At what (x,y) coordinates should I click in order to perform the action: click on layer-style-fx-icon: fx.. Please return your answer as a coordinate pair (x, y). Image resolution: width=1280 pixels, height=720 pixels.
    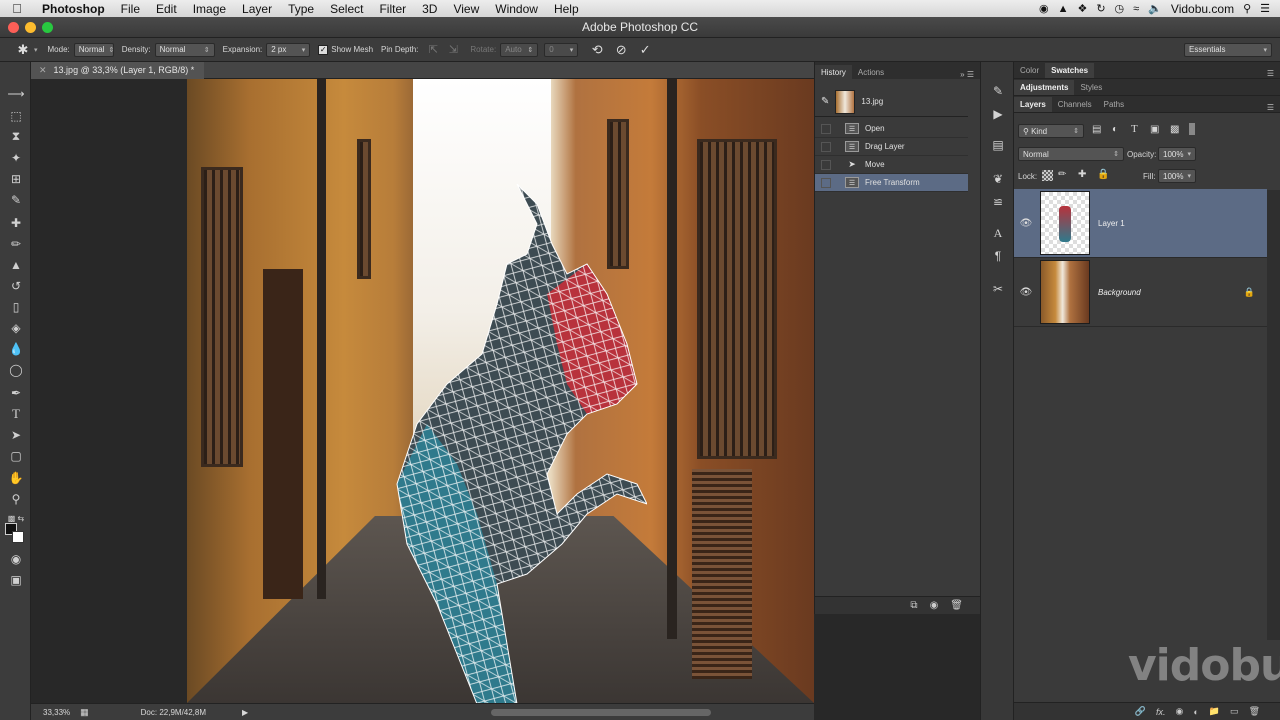
    Looking at the image, I should click on (1161, 712).